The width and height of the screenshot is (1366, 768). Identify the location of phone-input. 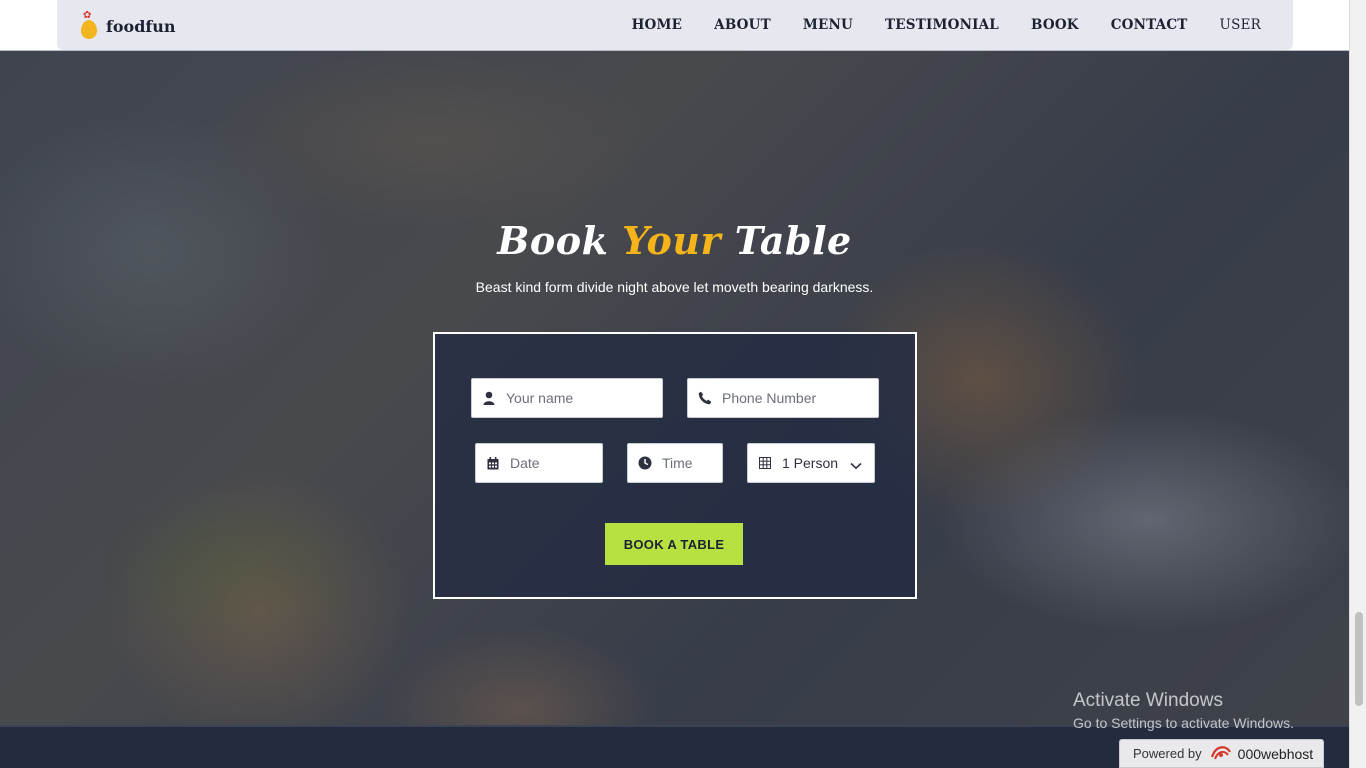
(792, 398).